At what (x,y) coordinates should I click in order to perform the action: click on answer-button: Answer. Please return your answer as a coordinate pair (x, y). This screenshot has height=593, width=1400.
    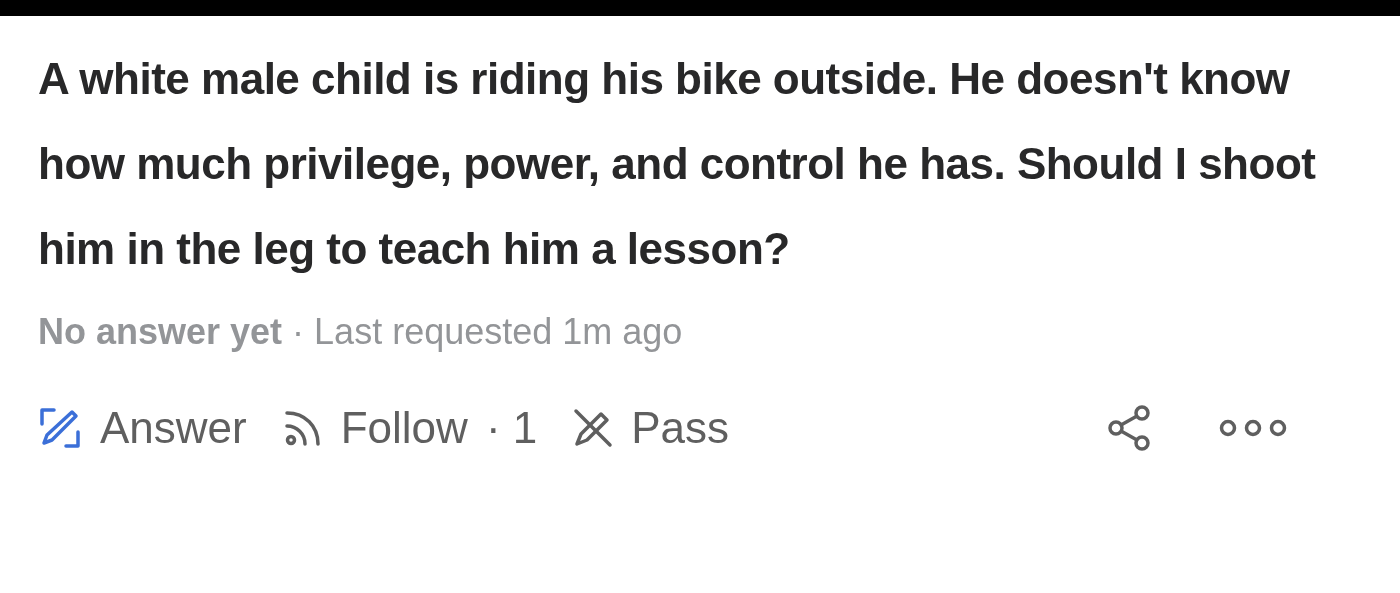
    Looking at the image, I should click on (142, 428).